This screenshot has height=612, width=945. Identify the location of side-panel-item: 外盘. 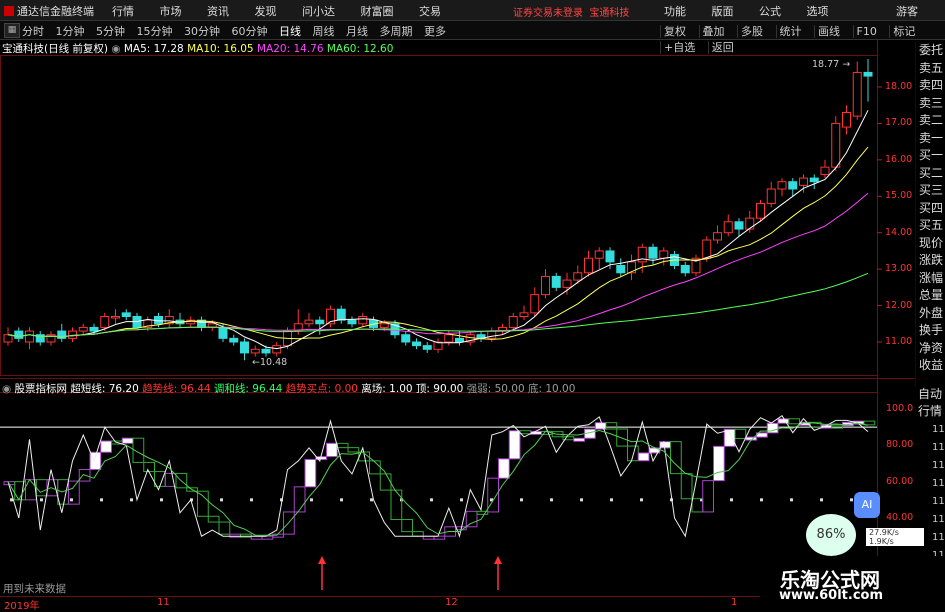
(930, 314).